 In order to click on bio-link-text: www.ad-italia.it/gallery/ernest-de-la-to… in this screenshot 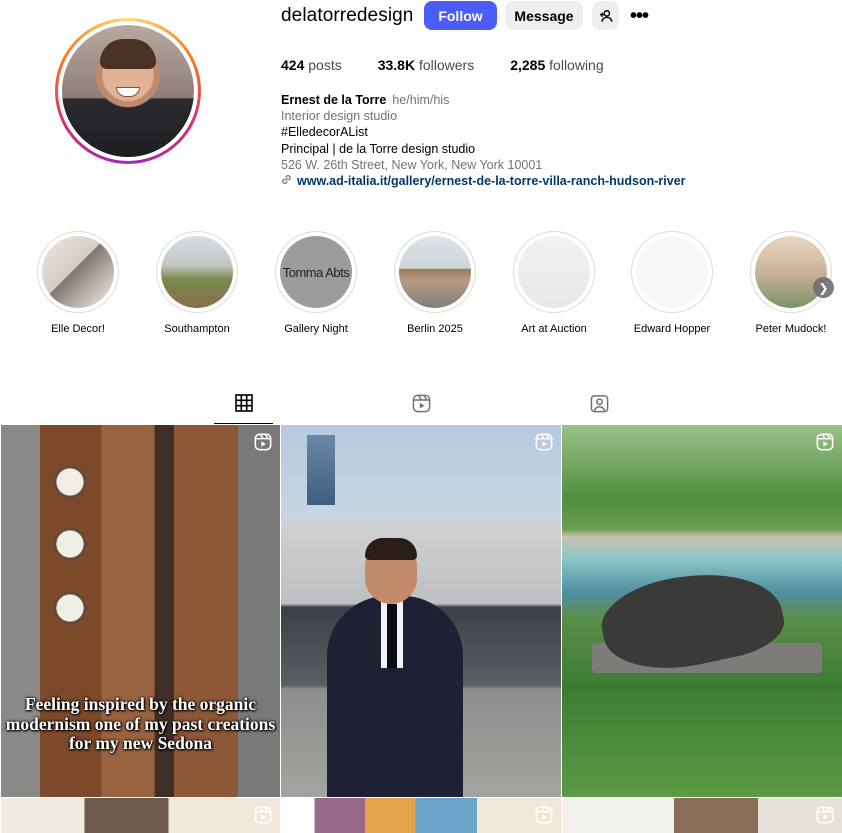, I will do `click(491, 181)`.